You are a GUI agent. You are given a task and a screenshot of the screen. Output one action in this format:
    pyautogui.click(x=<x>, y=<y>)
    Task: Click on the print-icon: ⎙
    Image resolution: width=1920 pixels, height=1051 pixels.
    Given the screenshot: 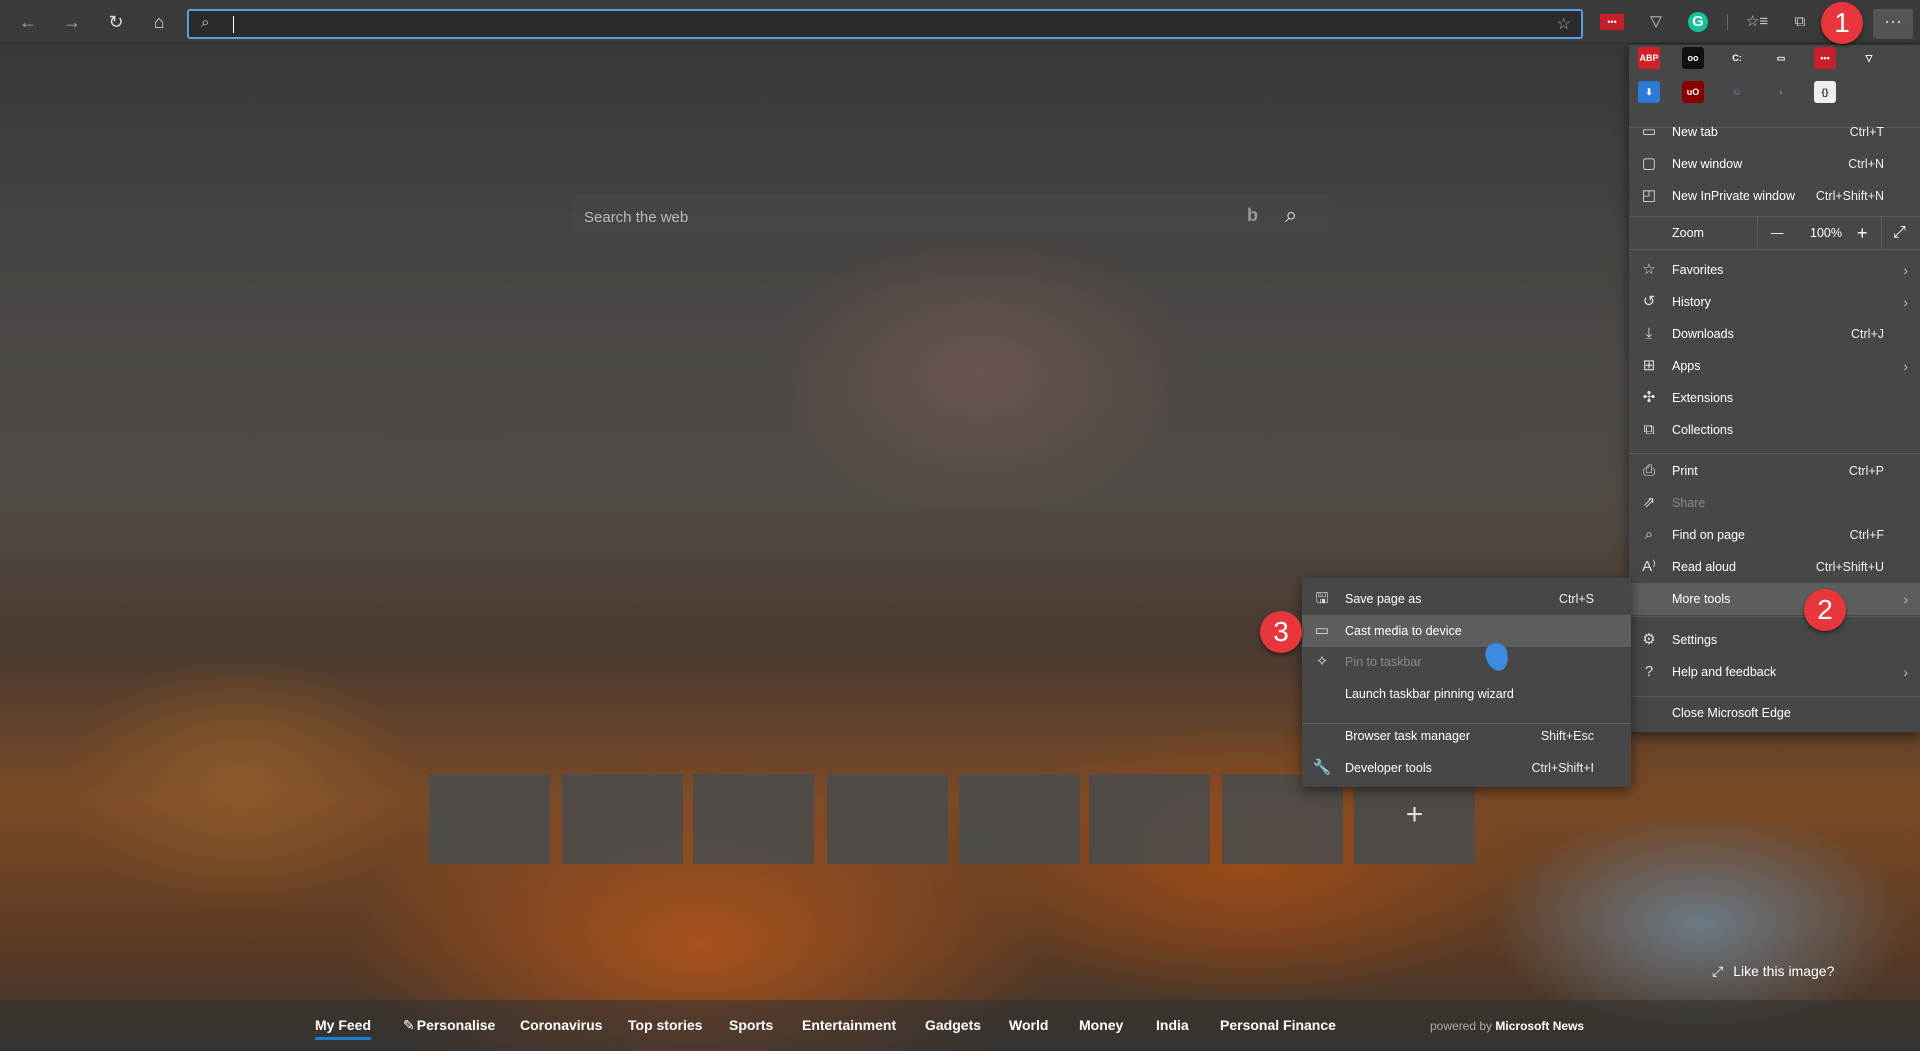 What is the action you would take?
    pyautogui.click(x=1648, y=470)
    